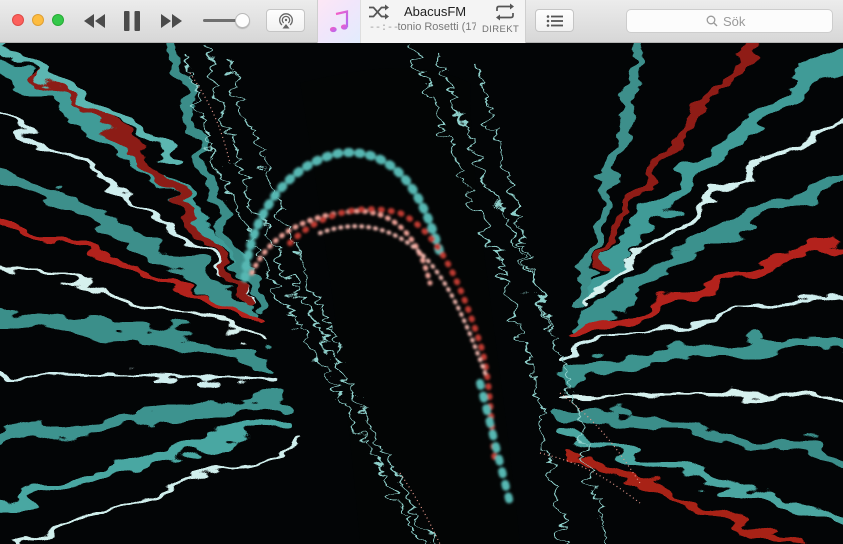 The image size is (843, 544). What do you see at coordinates (38, 20) in the screenshot?
I see `minimize-icon` at bounding box center [38, 20].